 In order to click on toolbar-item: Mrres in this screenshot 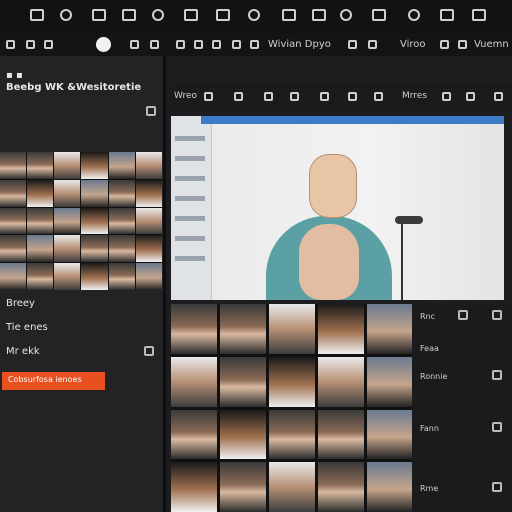, I will do `click(414, 96)`.